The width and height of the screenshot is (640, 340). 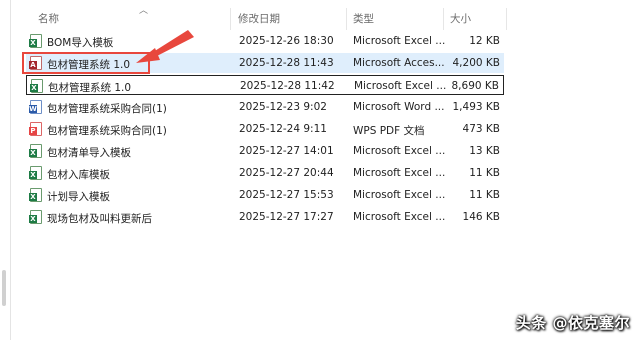 What do you see at coordinates (572, 323) in the screenshot?
I see `watermark-text: 头条 @依克塞尔` at bounding box center [572, 323].